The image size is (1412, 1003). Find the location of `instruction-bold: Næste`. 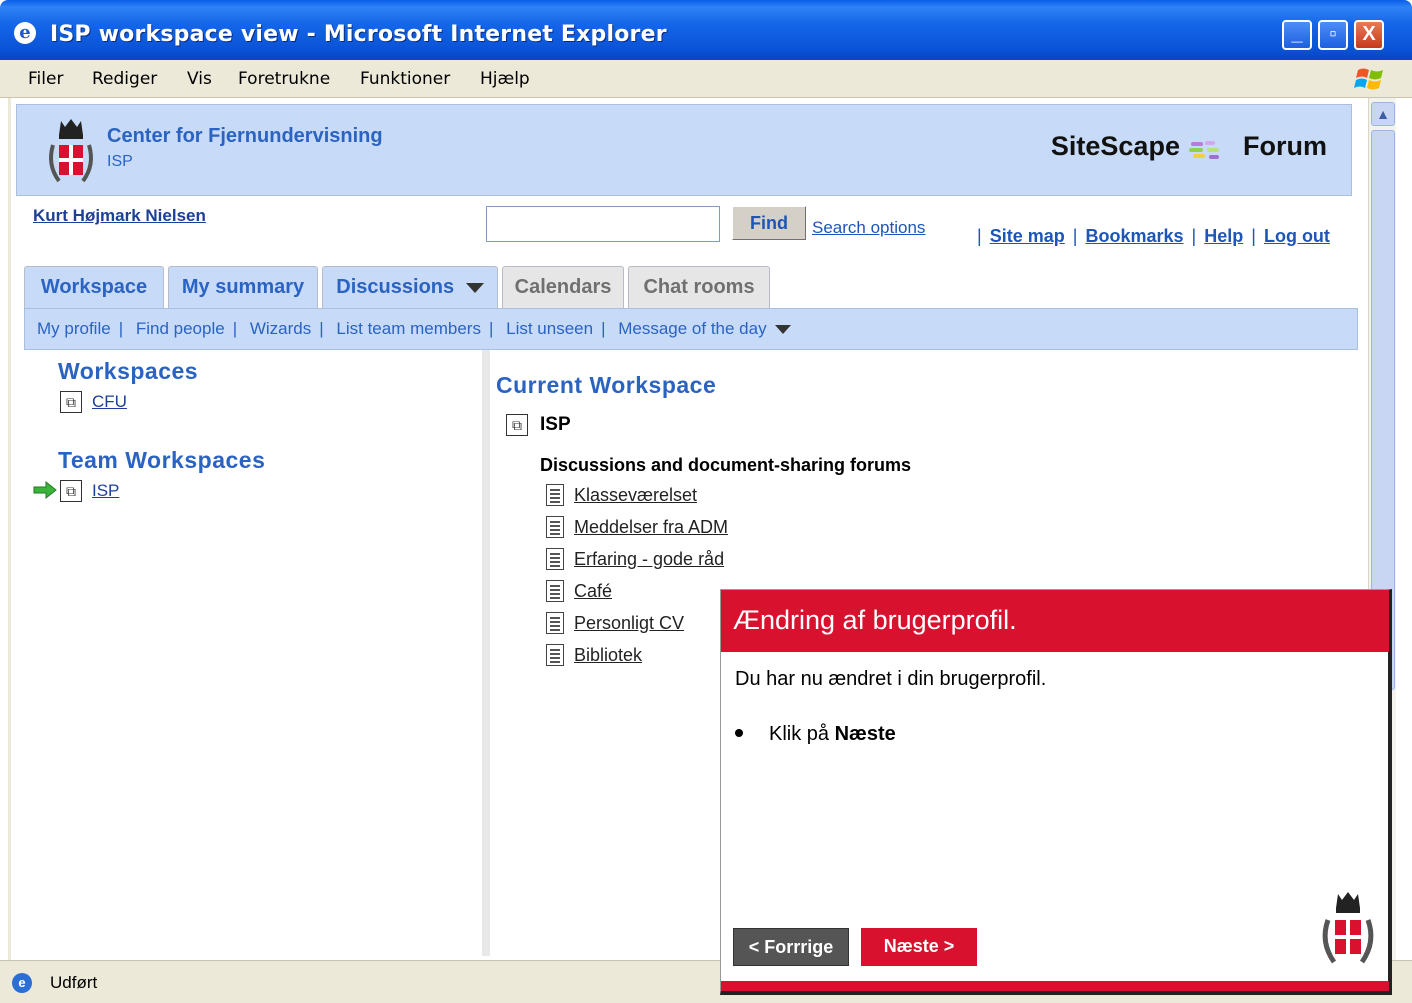

instruction-bold: Næste is located at coordinates (865, 734).